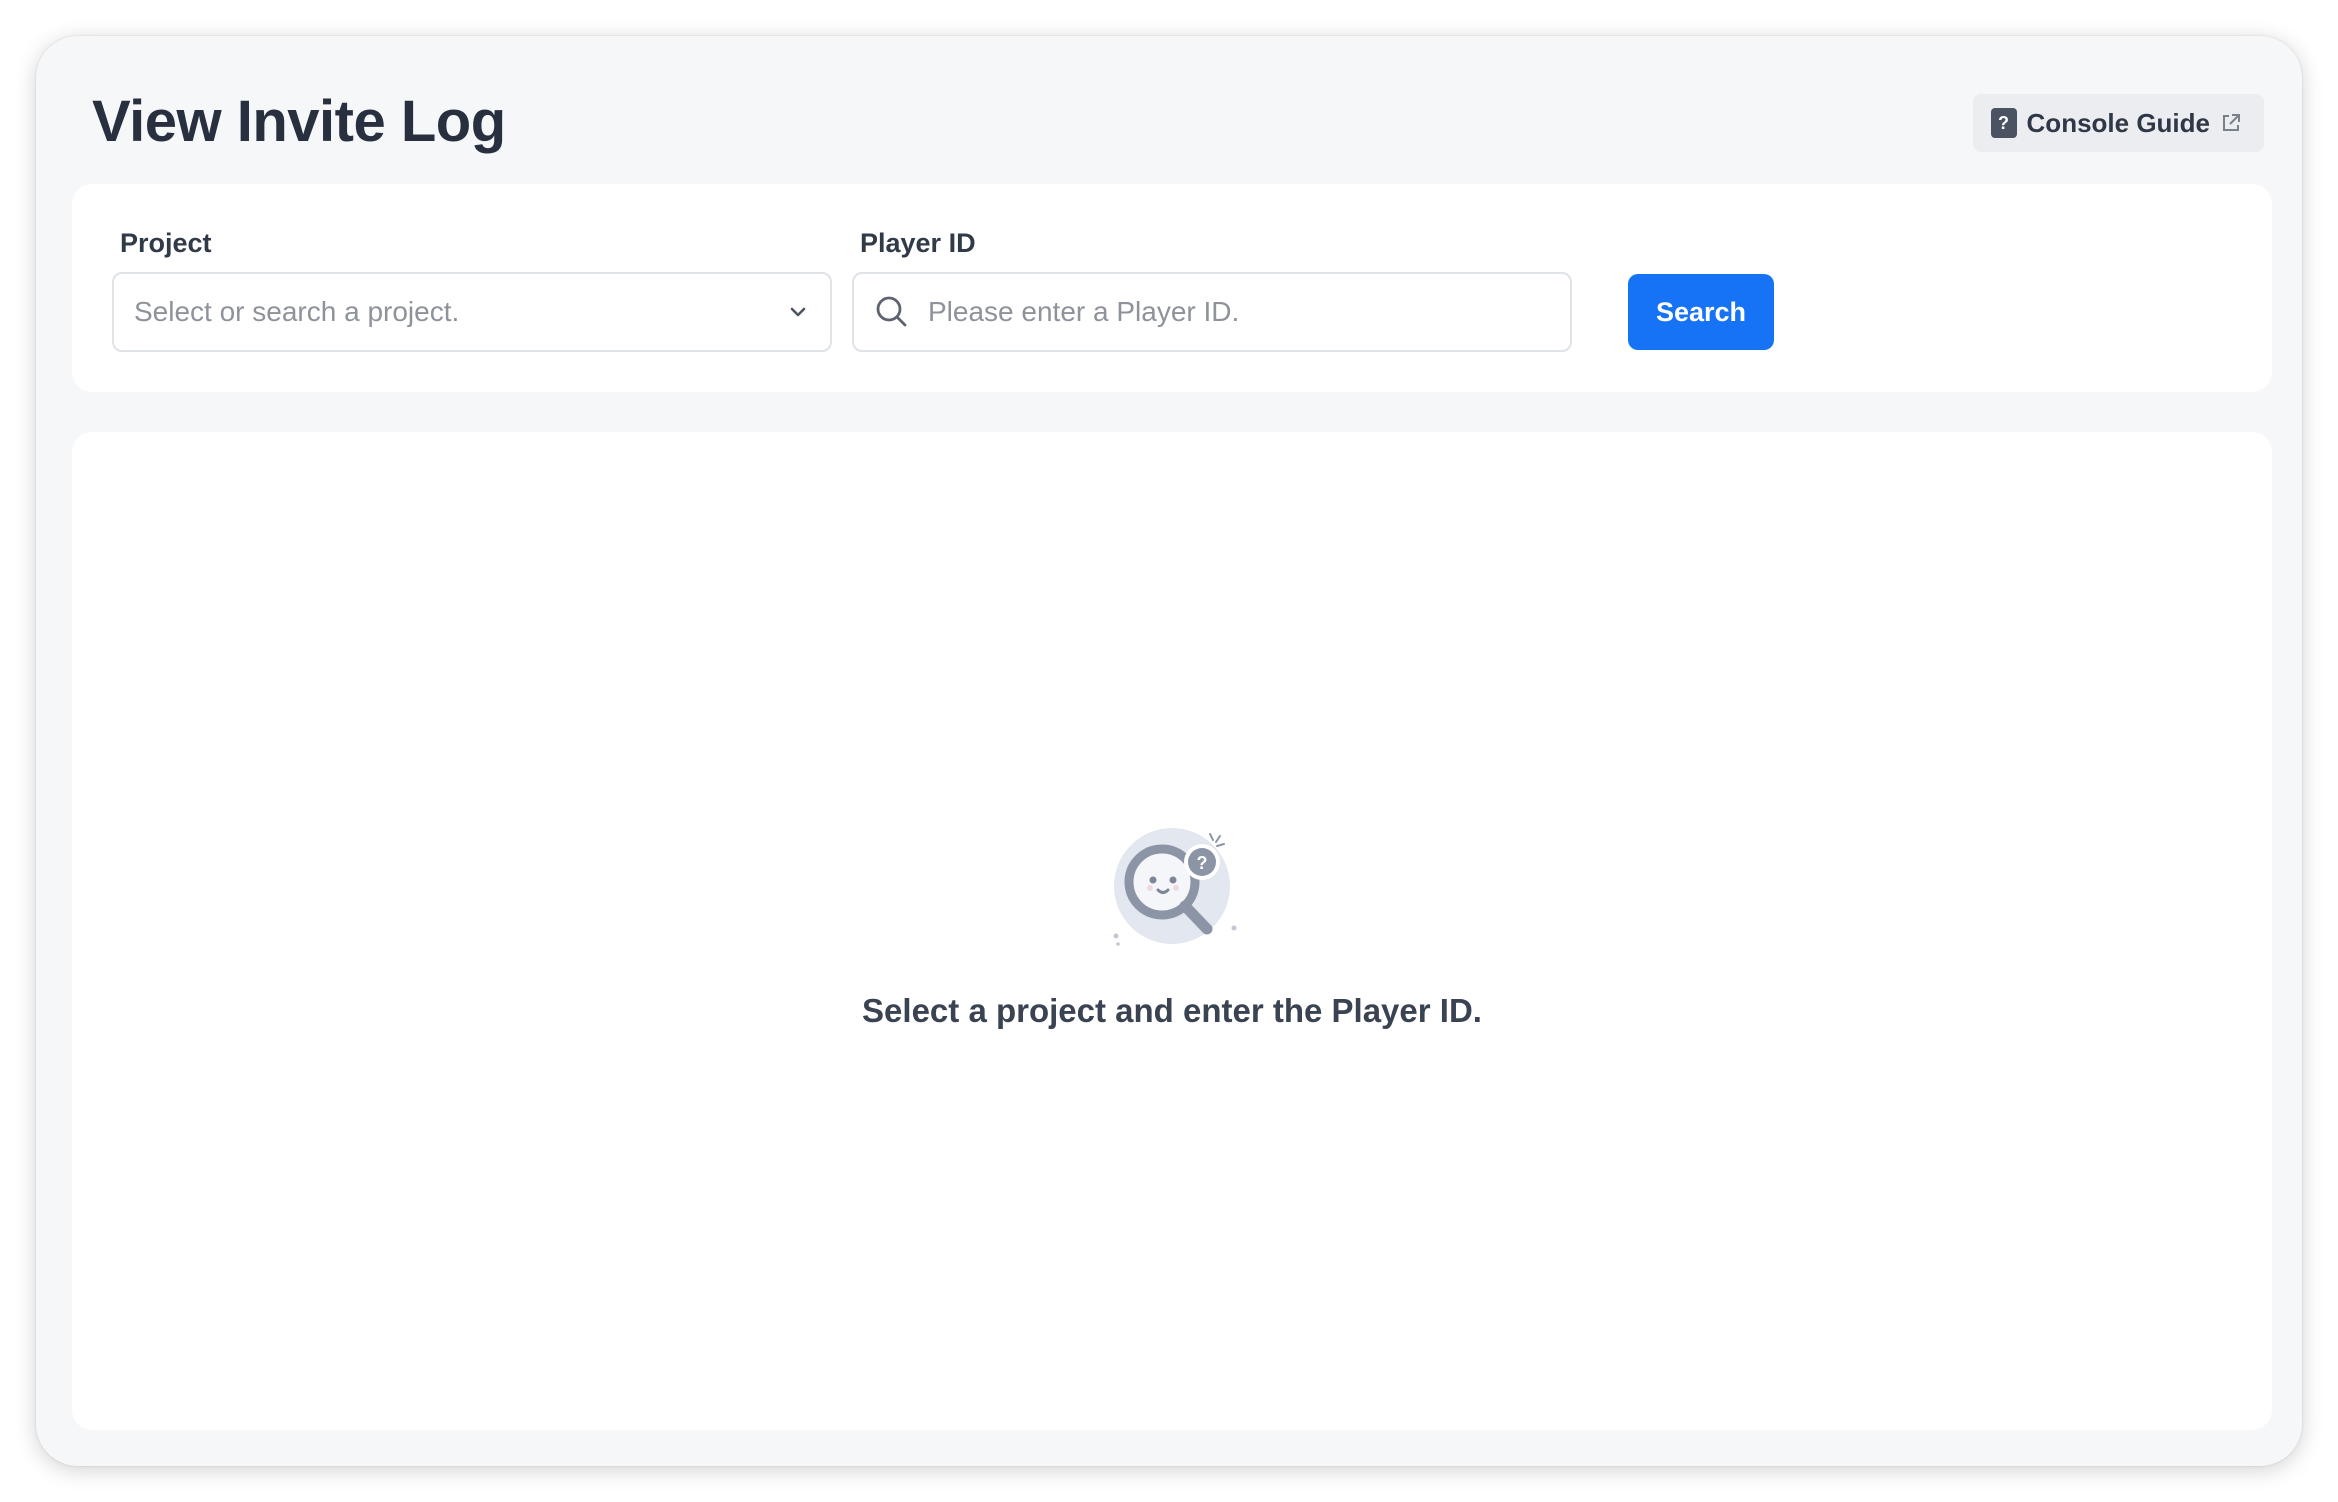 Image resolution: width=2338 pixels, height=1502 pixels. What do you see at coordinates (1175, 887) in the screenshot?
I see `magnifier-question-icon: ?` at bounding box center [1175, 887].